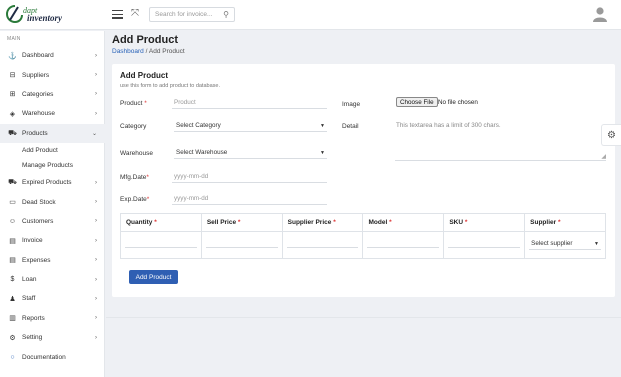 This screenshot has height=377, width=621. I want to click on sidebar-item-label: Invoice, so click(32, 241).